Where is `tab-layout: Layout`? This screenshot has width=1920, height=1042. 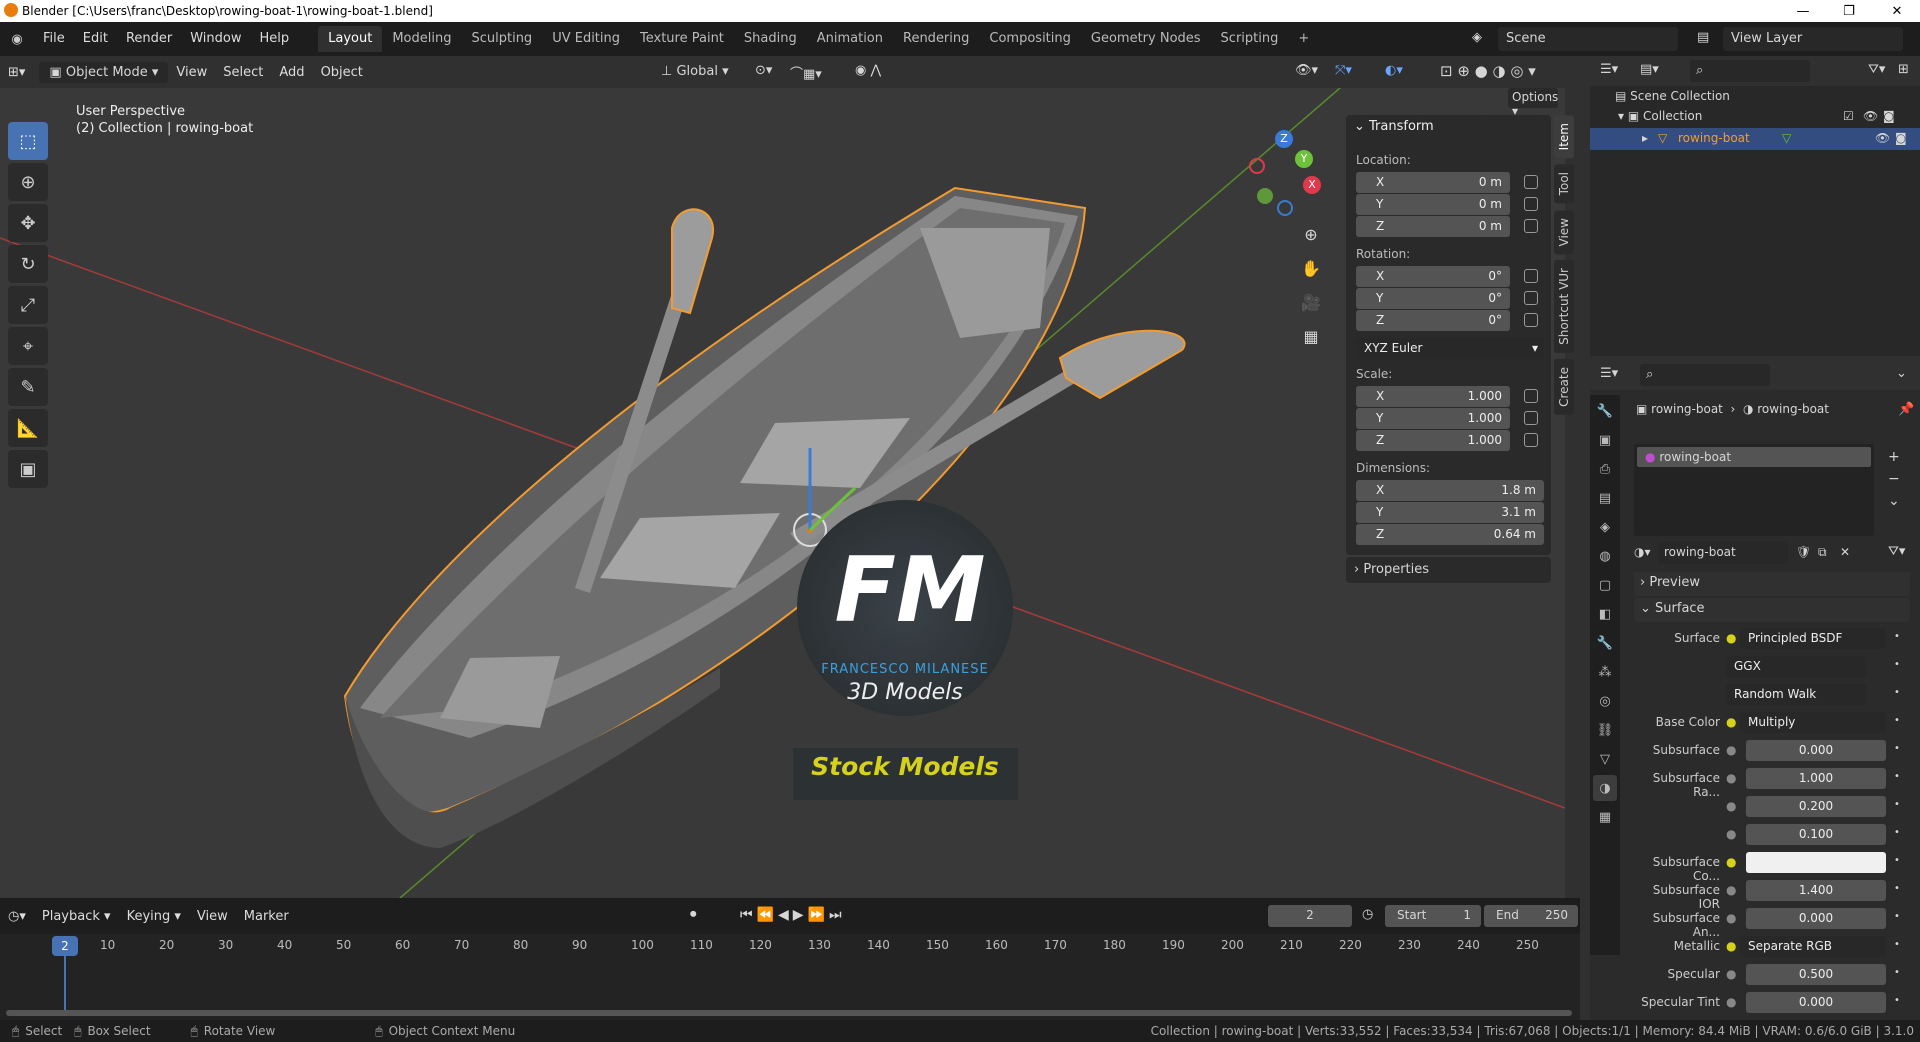
tab-layout: Layout is located at coordinates (350, 39).